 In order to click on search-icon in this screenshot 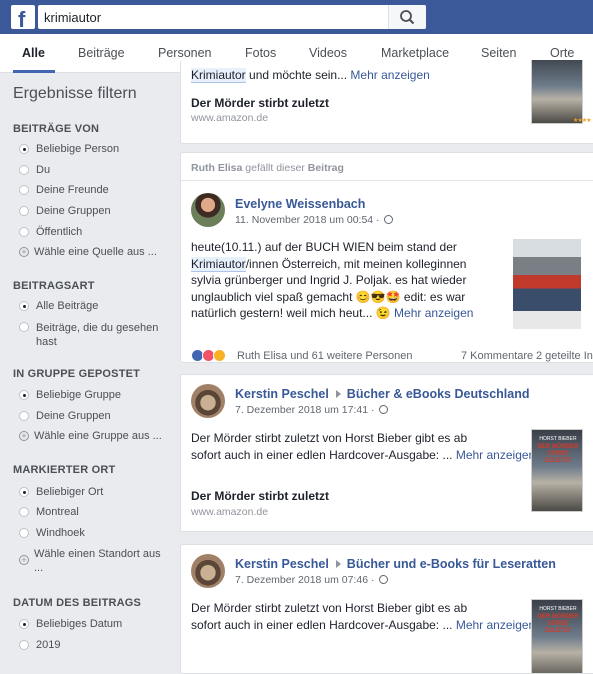, I will do `click(407, 17)`.